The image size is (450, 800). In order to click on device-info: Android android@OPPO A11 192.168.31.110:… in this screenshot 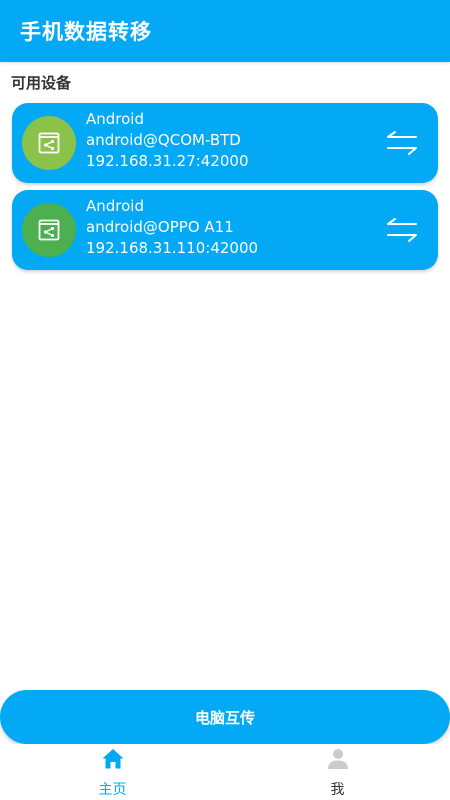, I will do `click(172, 227)`.